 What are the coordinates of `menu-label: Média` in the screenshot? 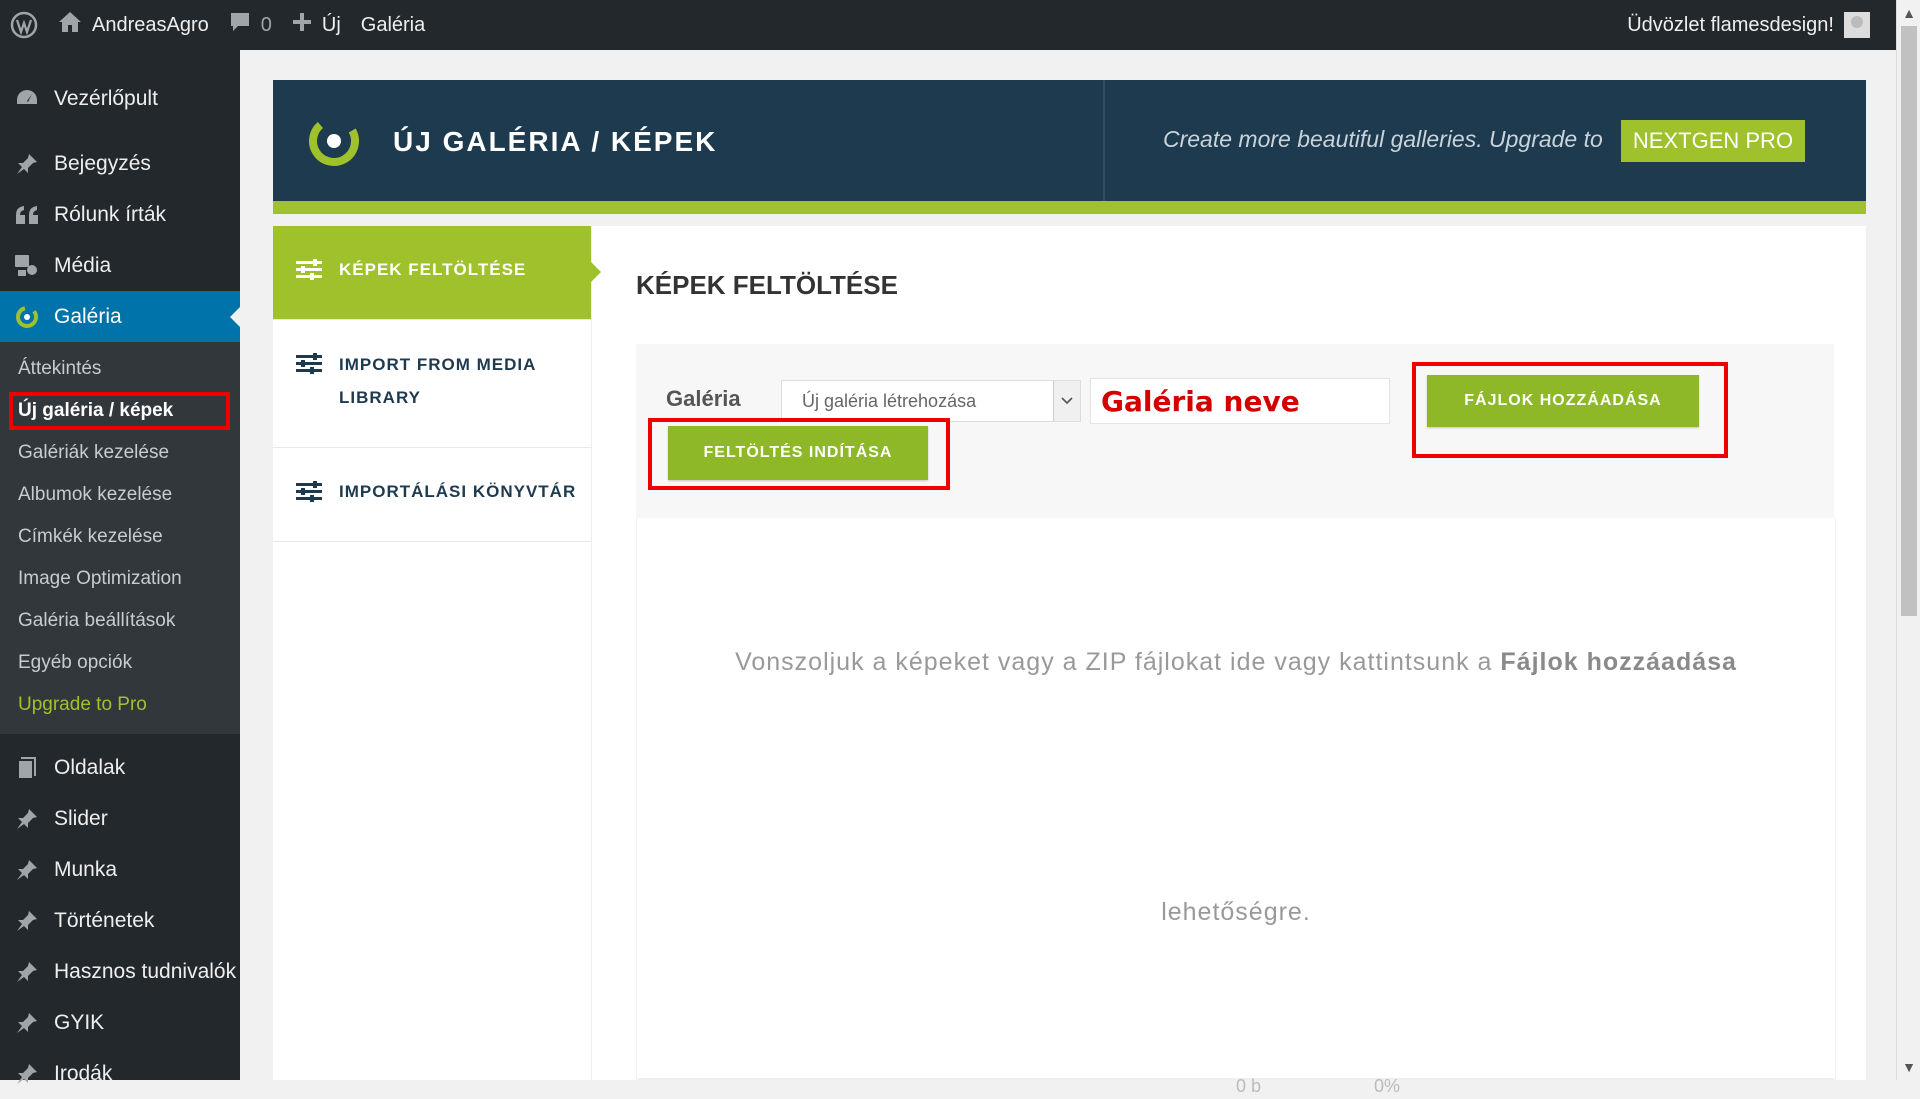 It's located at (83, 265).